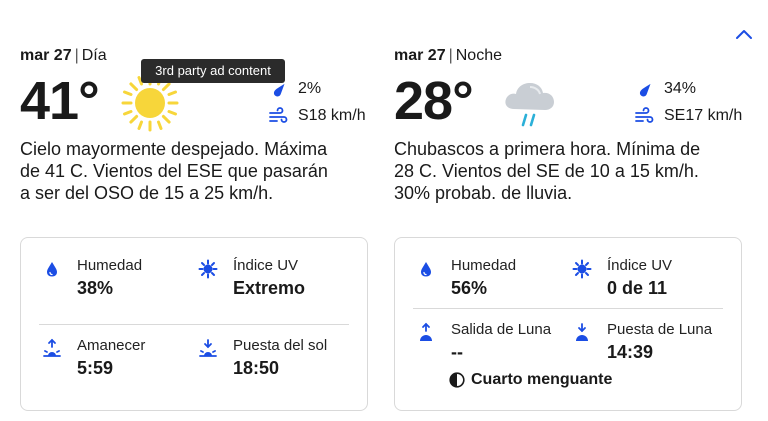 The height and width of the screenshot is (421, 768). Describe the element at coordinates (60, 101) in the screenshot. I see `day-temperature: 41°` at that location.